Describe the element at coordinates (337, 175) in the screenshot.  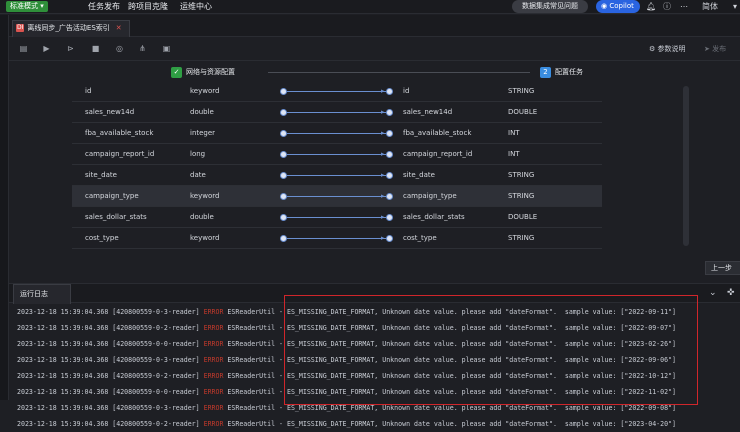
I see `table-row: site_date date ▸ site_date STRING` at that location.